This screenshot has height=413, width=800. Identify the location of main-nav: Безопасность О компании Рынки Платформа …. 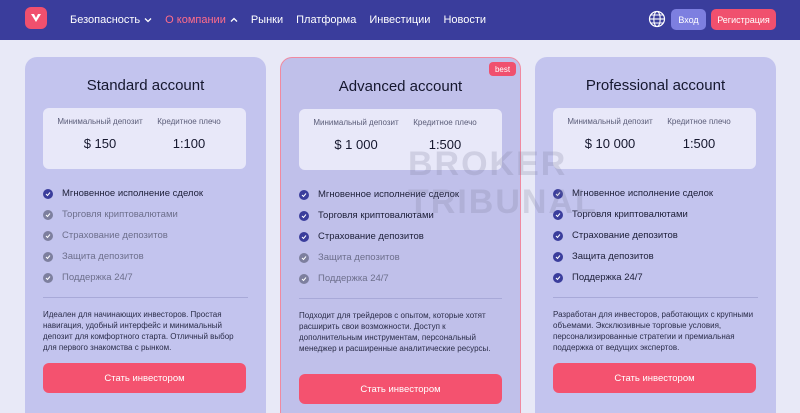
(278, 20).